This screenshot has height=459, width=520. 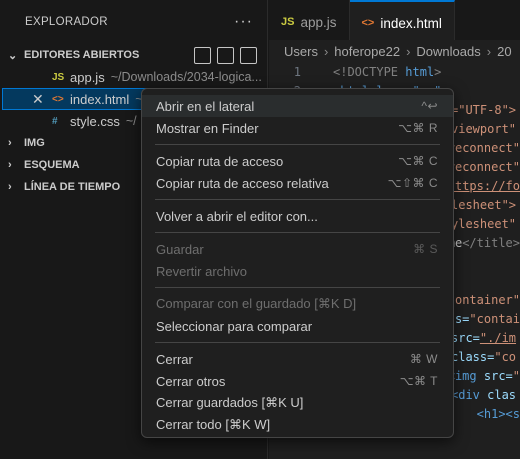 I want to click on menu-item-shortcut: ⌥⇧⌘ C, so click(x=412, y=183).